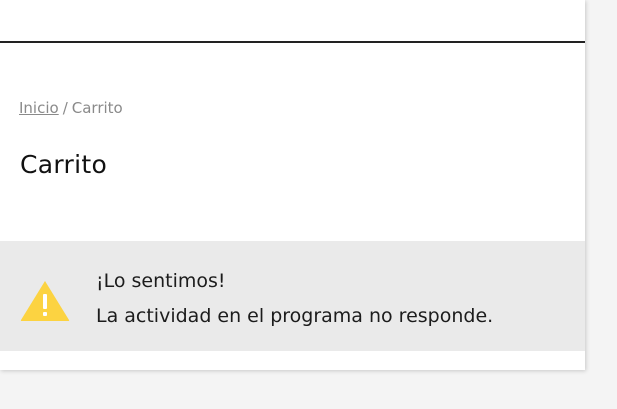  Describe the element at coordinates (64, 164) in the screenshot. I see `page-title: Carrito` at that location.